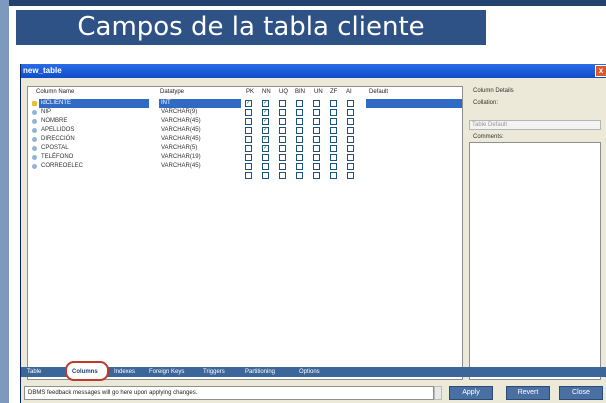  I want to click on tab-options: Options, so click(309, 372).